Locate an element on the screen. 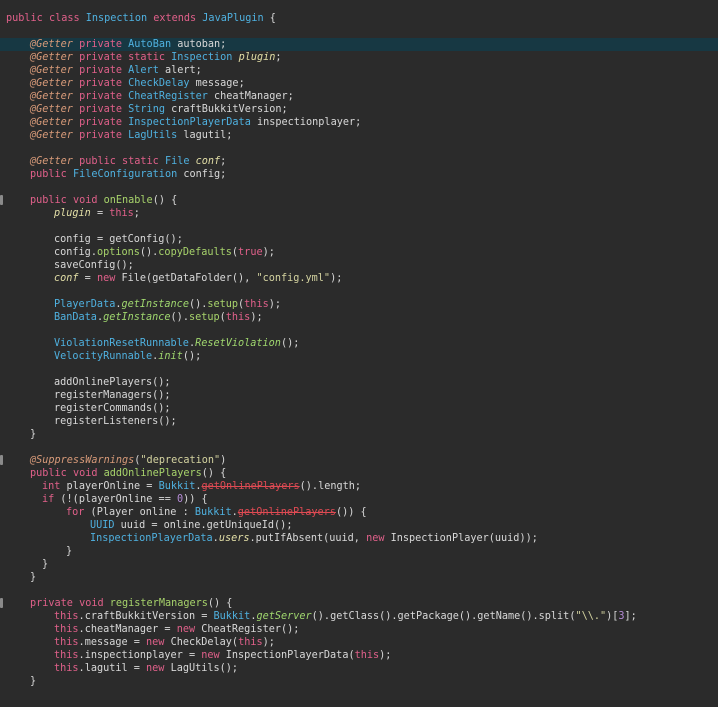 This screenshot has width=718, height=707. code-line: @Getter private LagUtils lagutil; is located at coordinates (359, 135).